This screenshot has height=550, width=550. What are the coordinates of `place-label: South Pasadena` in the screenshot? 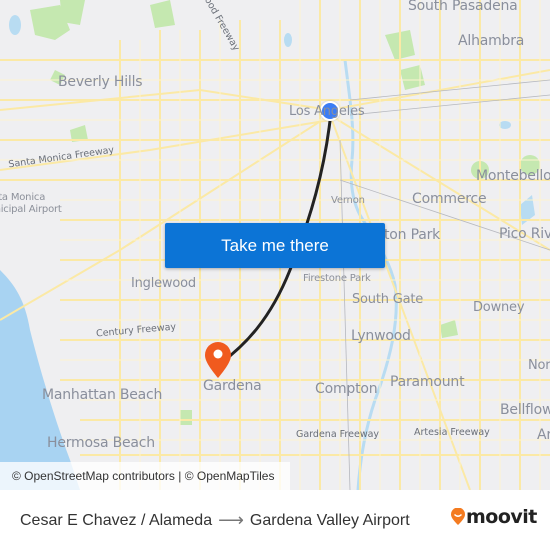 It's located at (463, 7).